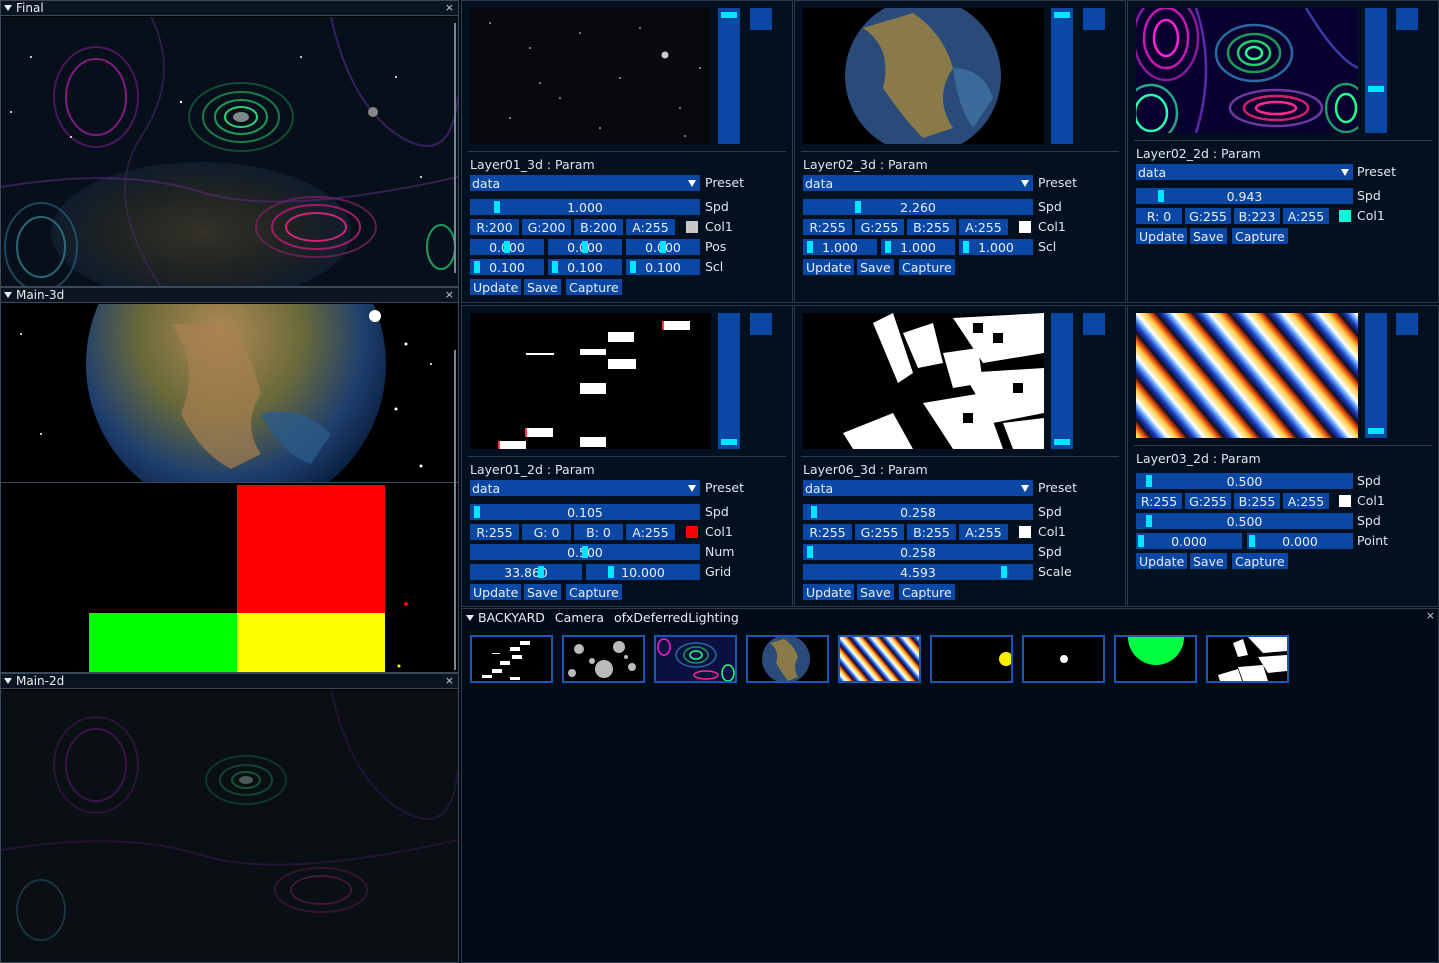 Image resolution: width=1439 pixels, height=963 pixels. I want to click on grid-a-slider: 33.860, so click(526, 572).